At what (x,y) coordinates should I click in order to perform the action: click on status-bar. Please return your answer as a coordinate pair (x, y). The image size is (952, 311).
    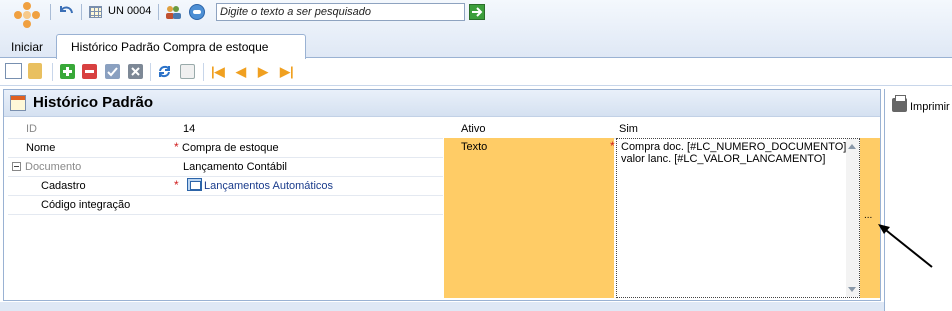
    Looking at the image, I should click on (442, 306).